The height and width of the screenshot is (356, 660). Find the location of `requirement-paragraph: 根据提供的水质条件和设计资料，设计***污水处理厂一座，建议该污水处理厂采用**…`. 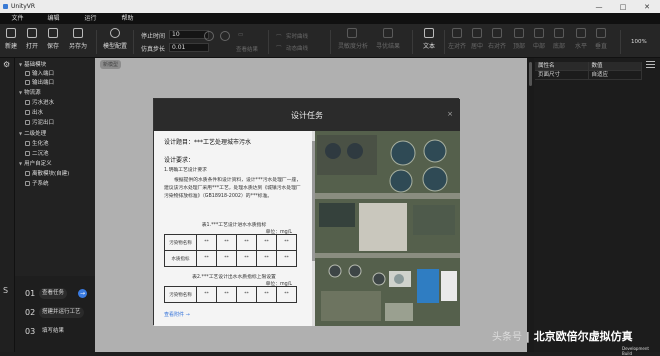

requirement-paragraph: 根据提供的水质条件和设计资料，设计***污水处理厂一座，建议该污水处理厂采用**… is located at coordinates (233, 188).